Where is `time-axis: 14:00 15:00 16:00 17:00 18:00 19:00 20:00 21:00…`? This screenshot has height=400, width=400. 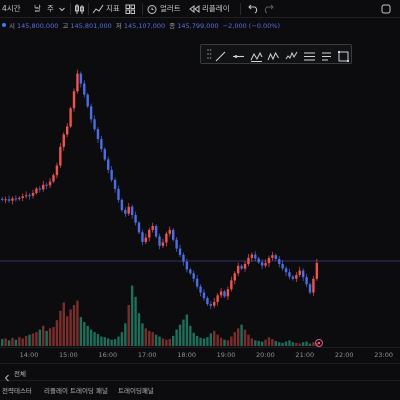 time-axis: 14:00 15:00 16:00 17:00 18:00 19:00 20:00 21:00… is located at coordinates (200, 354).